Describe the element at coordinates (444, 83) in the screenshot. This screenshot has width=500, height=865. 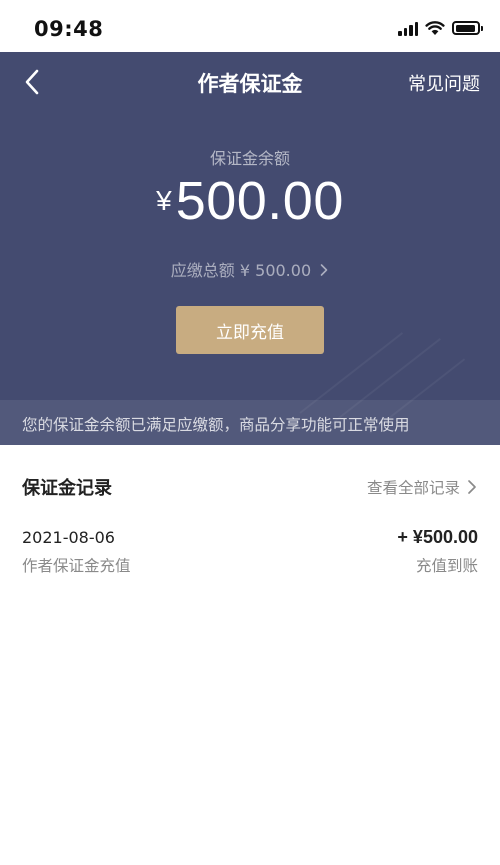
I see `faq-link: 常见问题` at that location.